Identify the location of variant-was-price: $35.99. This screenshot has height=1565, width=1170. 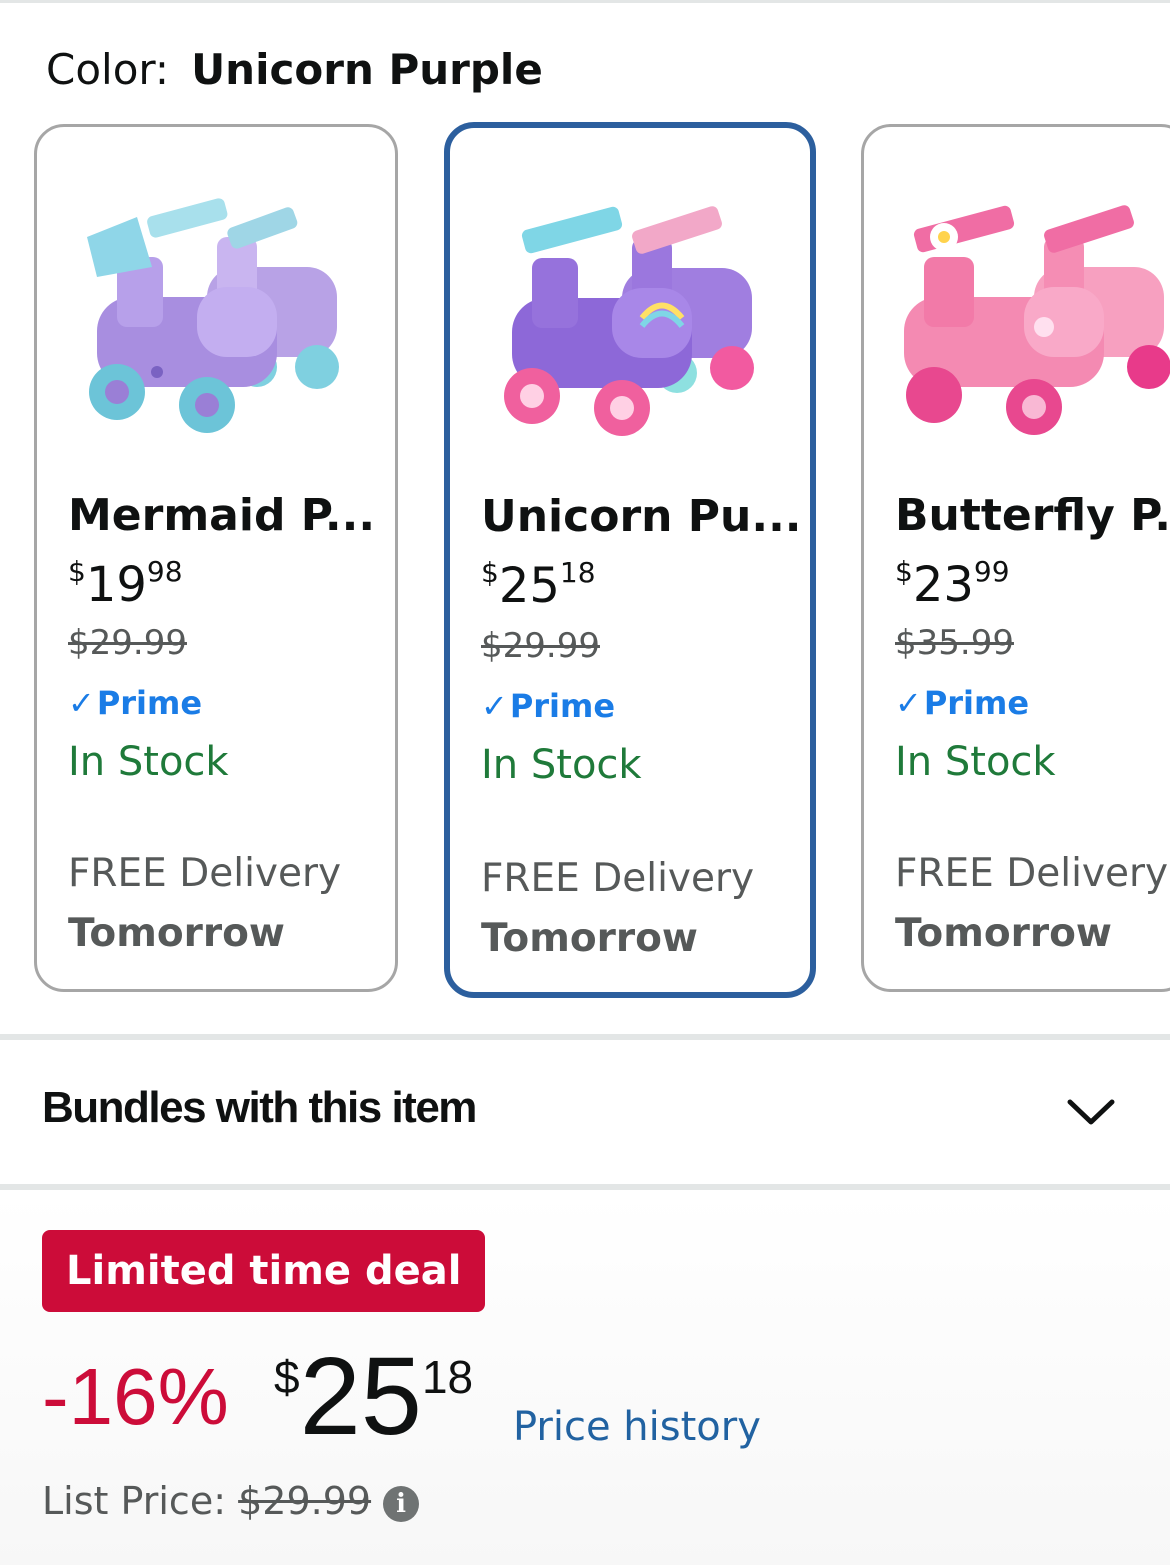
(954, 643).